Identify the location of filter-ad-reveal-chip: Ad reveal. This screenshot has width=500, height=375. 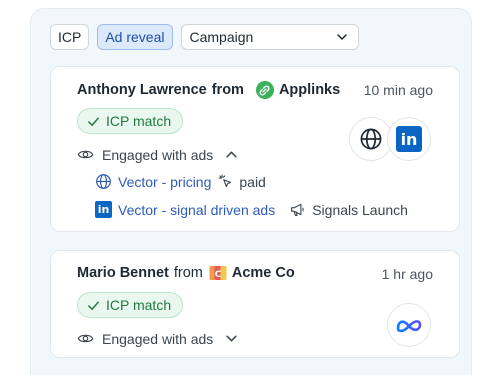
(135, 37).